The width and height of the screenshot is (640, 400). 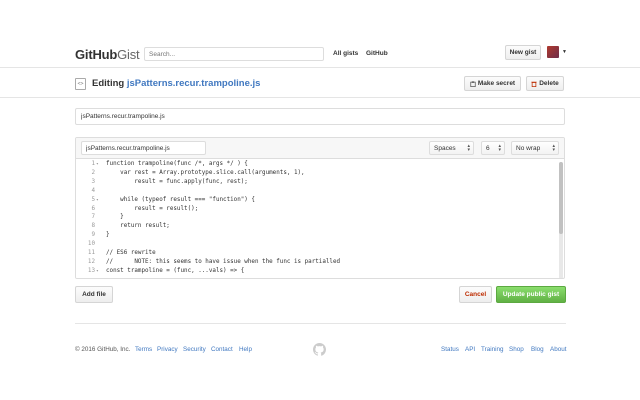 What do you see at coordinates (564, 52) in the screenshot?
I see `caret-down-icon: ▼` at bounding box center [564, 52].